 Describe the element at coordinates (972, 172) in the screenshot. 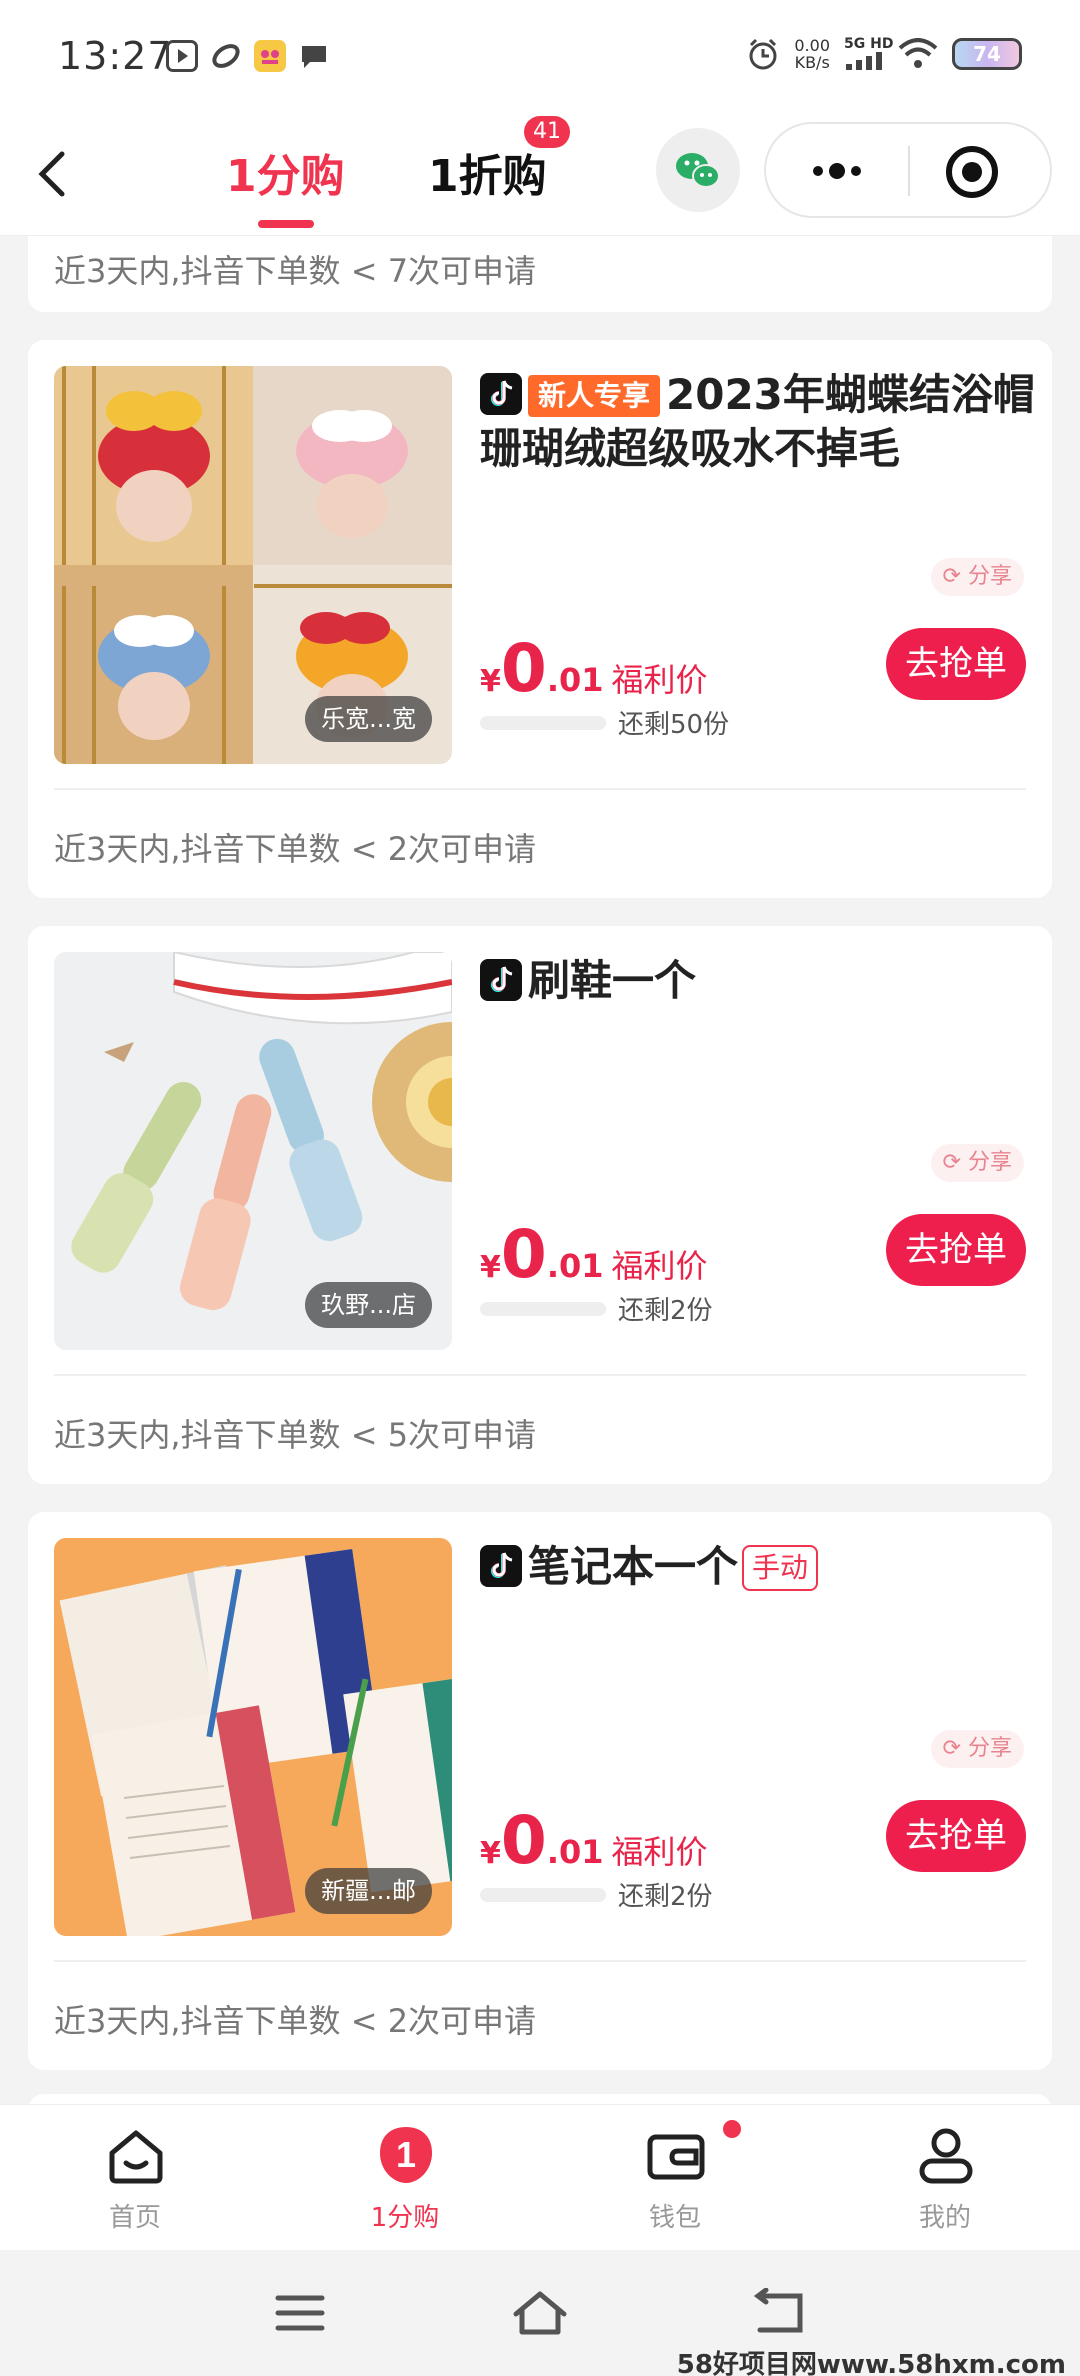

I see `close-miniprogram-button` at that location.